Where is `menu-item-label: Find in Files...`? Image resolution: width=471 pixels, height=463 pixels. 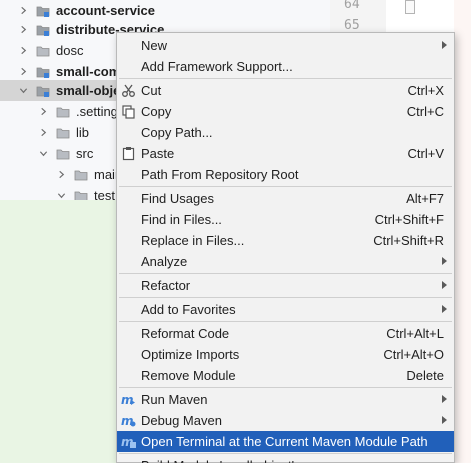
menu-item-label: Find in Files... is located at coordinates (181, 219).